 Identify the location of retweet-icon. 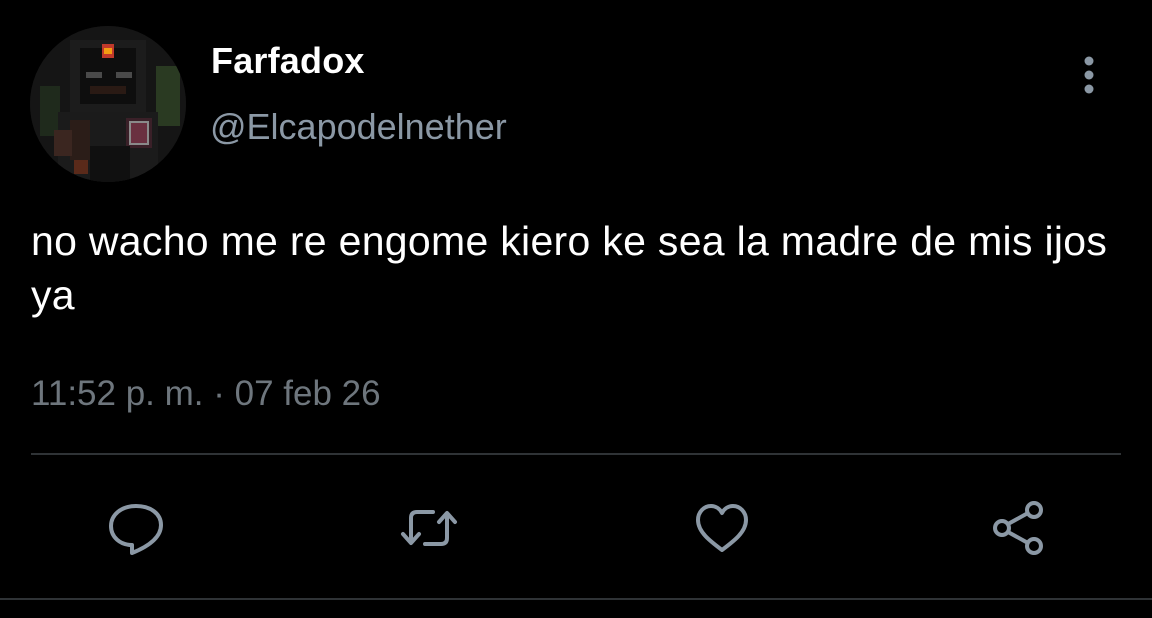
(429, 528).